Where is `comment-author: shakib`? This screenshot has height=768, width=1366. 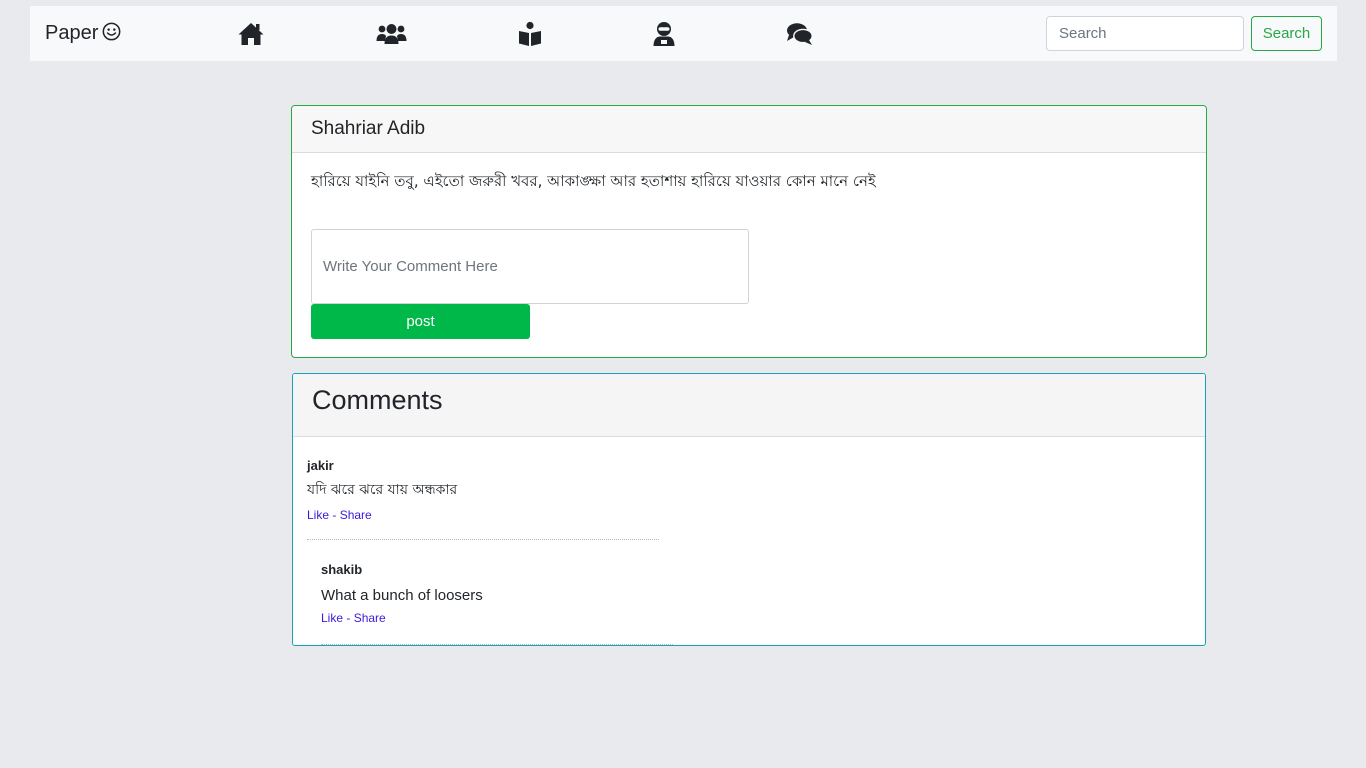
comment-author: shakib is located at coordinates (342, 569).